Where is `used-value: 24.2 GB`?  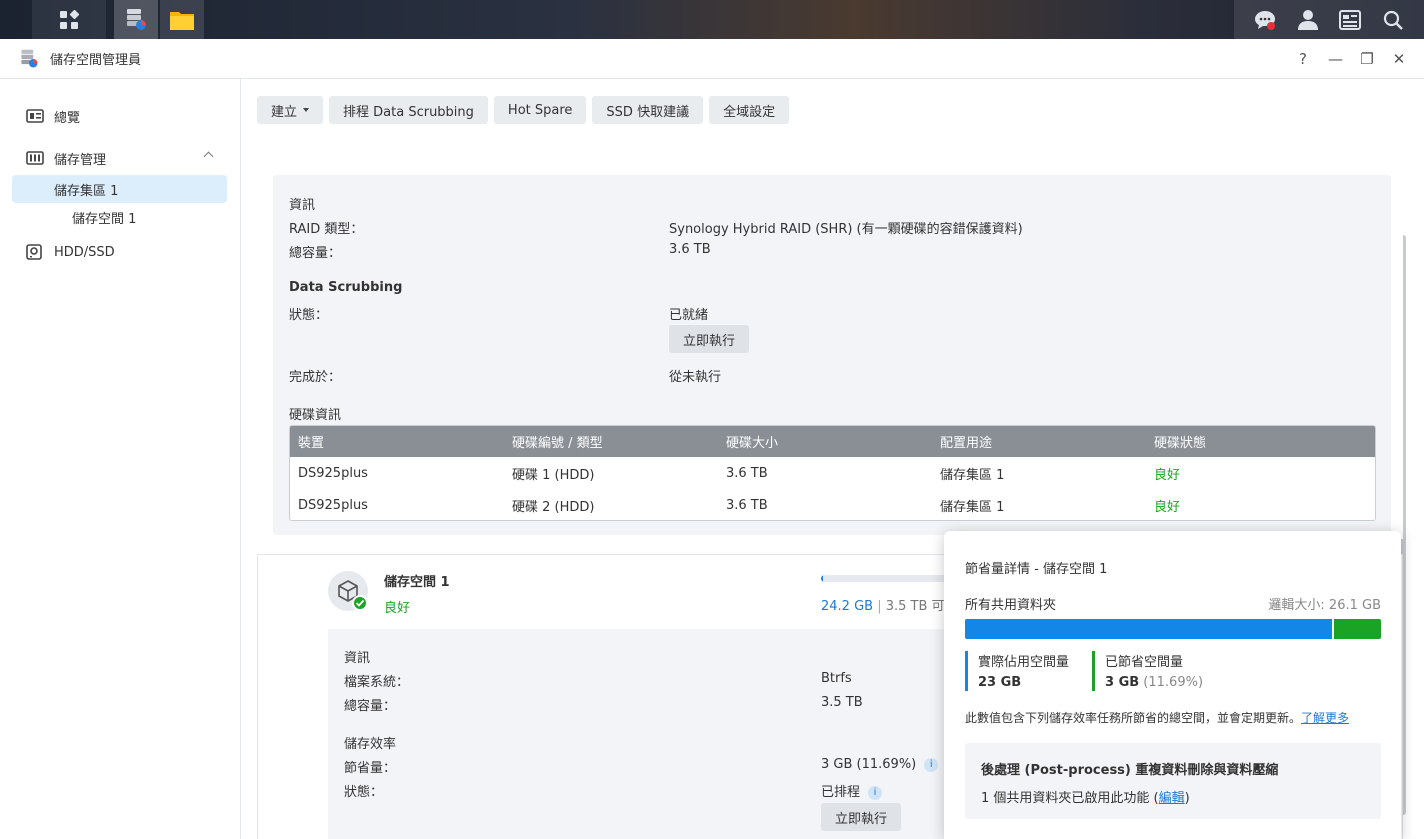 used-value: 24.2 GB is located at coordinates (847, 606).